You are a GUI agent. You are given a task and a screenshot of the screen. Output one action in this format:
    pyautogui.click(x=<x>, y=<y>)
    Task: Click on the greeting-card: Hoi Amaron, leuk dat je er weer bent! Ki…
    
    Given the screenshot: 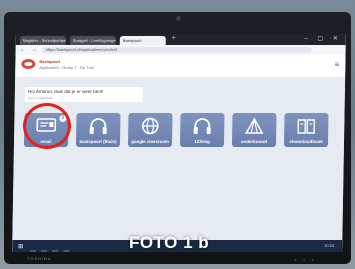 What is the action you would take?
    pyautogui.click(x=83, y=94)
    